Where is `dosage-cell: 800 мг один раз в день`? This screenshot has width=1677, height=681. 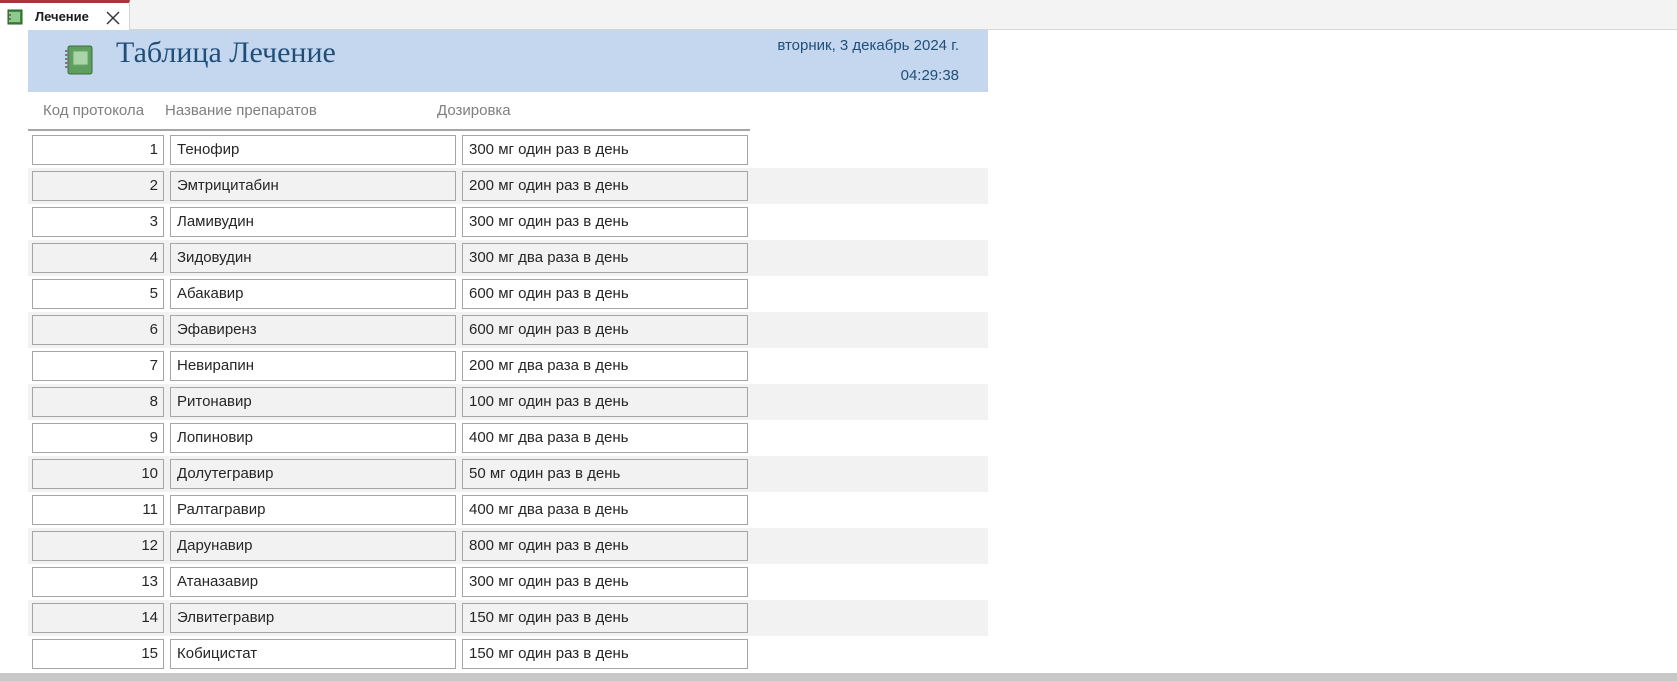
dosage-cell: 800 мг один раз в день is located at coordinates (605, 546).